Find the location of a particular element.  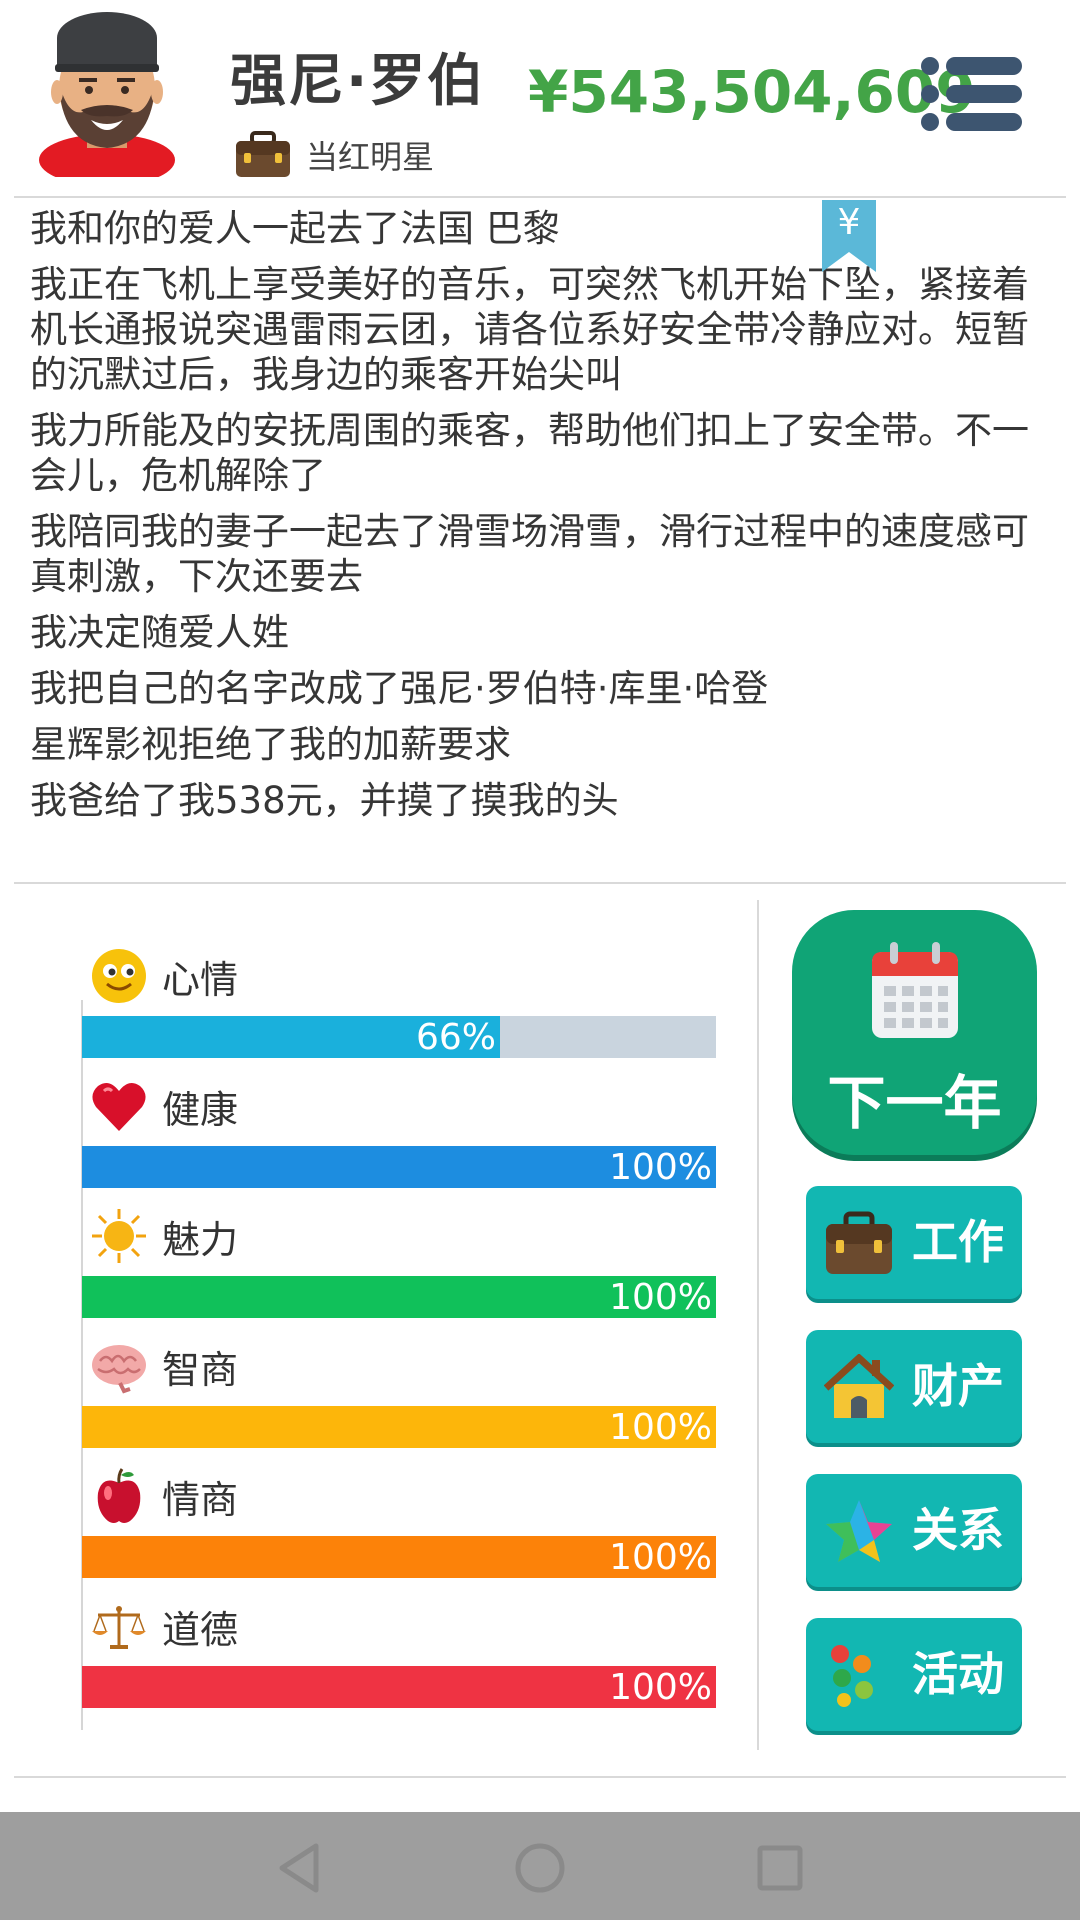

activities-label: 活动 is located at coordinates (958, 1674).